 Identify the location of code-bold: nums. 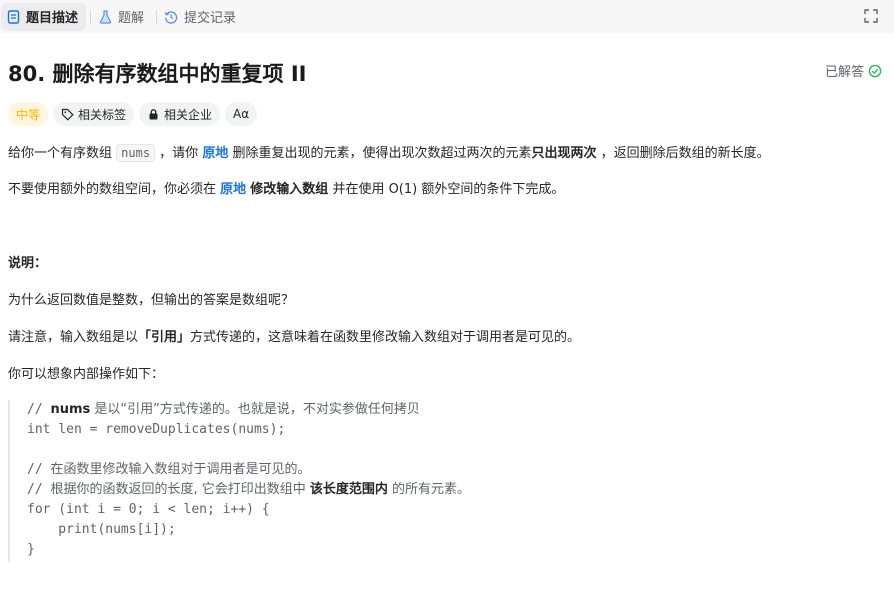
(70, 409).